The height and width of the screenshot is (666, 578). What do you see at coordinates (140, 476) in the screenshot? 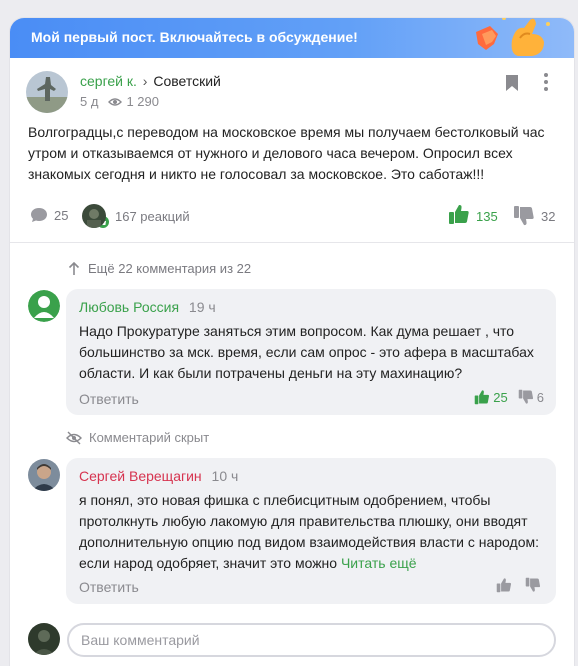
I see `comment-author: Сергей Верещагин` at bounding box center [140, 476].